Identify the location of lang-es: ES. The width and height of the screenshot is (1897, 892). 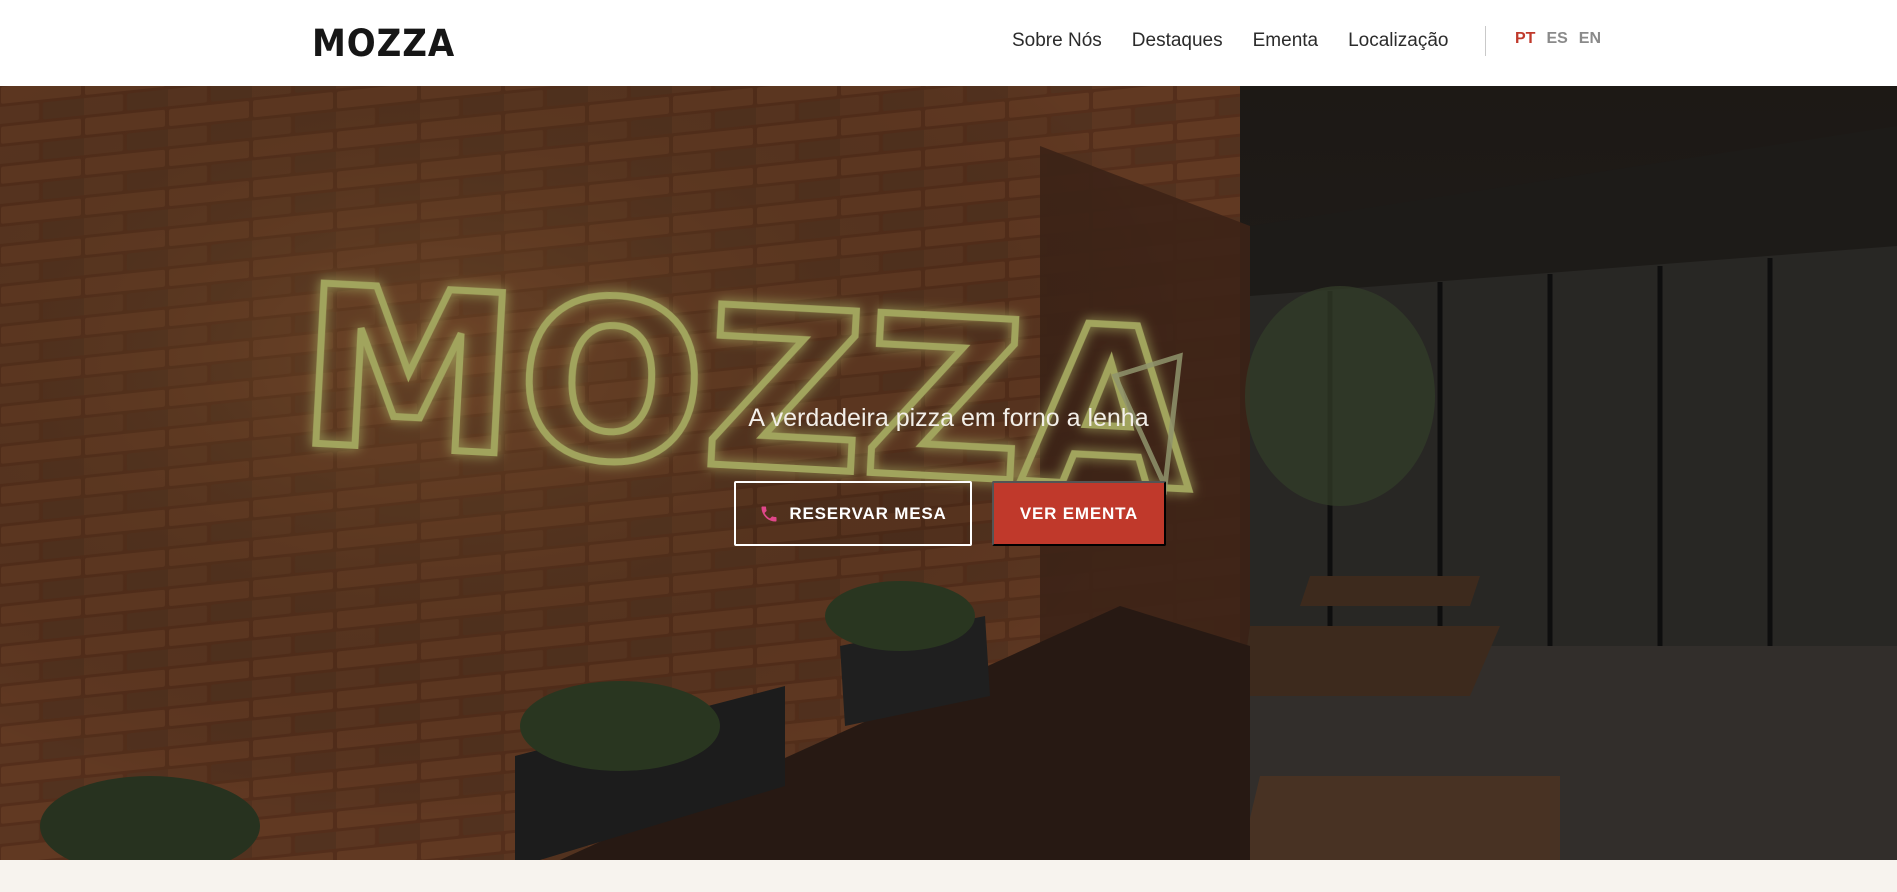
(1556, 39).